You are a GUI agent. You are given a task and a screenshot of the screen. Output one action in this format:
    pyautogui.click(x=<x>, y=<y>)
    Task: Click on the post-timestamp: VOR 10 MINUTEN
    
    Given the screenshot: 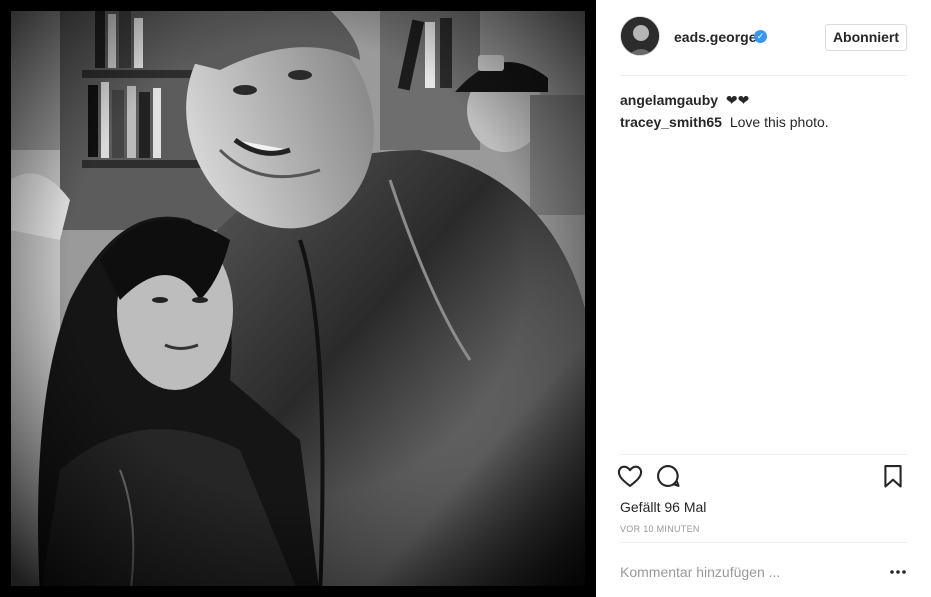 What is the action you would take?
    pyautogui.click(x=660, y=529)
    